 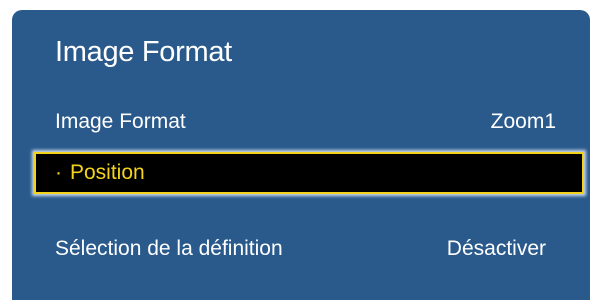 I want to click on menu-item-position-selected: · Position, so click(x=309, y=173).